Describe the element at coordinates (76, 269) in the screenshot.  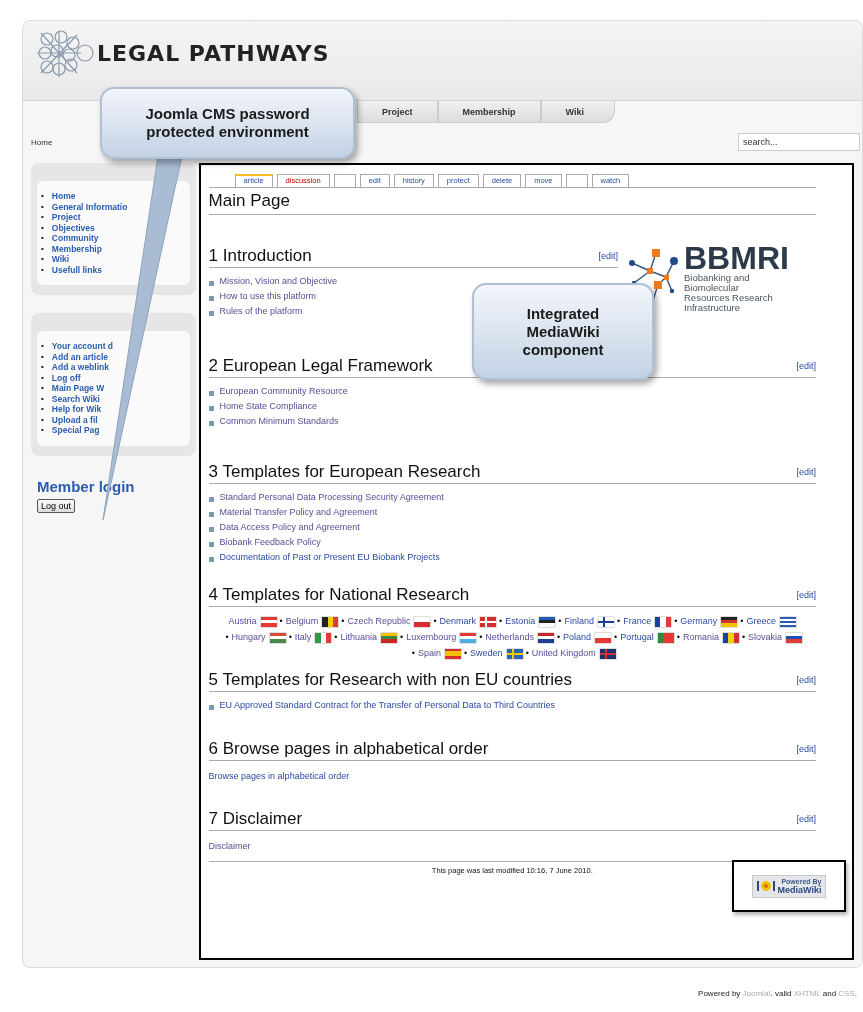
I see `menu-item: Usefull links` at that location.